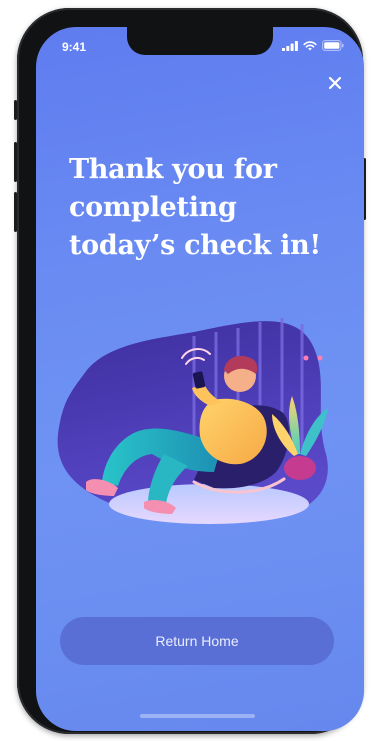 Image resolution: width=378 pixels, height=741 pixels. I want to click on signal-icon, so click(290, 45).